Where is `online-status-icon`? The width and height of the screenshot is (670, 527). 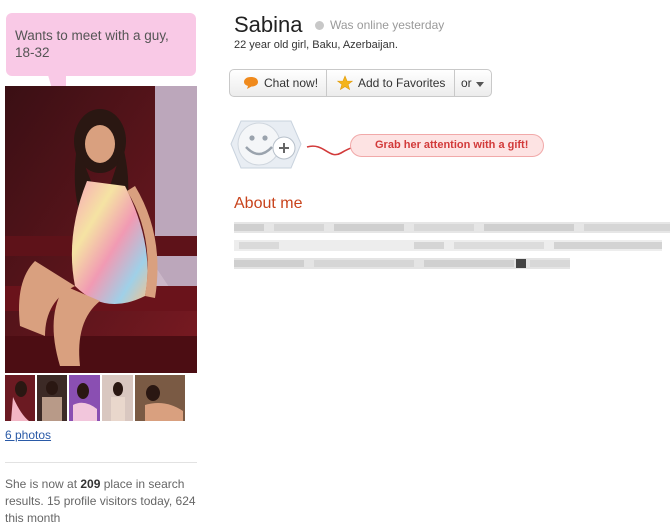 online-status-icon is located at coordinates (319, 25).